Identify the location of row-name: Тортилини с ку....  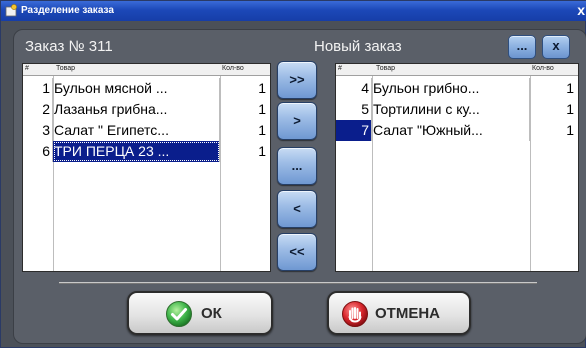
(451, 109).